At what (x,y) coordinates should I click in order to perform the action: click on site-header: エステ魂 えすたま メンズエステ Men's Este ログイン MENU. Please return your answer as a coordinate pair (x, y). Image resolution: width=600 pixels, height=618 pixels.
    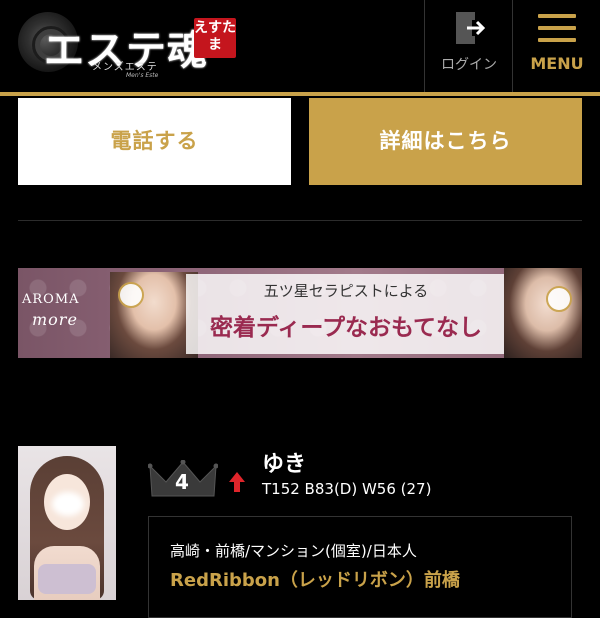
    Looking at the image, I should click on (300, 46).